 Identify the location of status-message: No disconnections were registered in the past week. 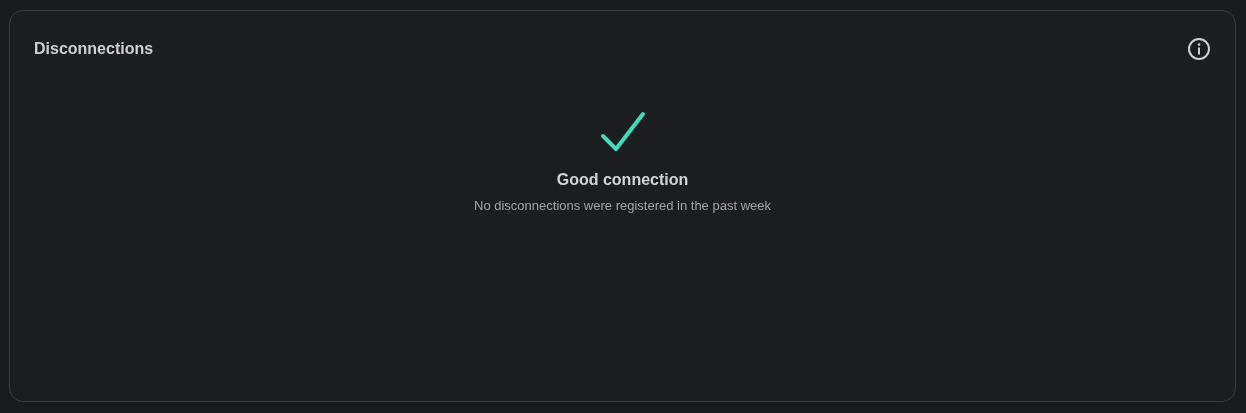
(622, 205).